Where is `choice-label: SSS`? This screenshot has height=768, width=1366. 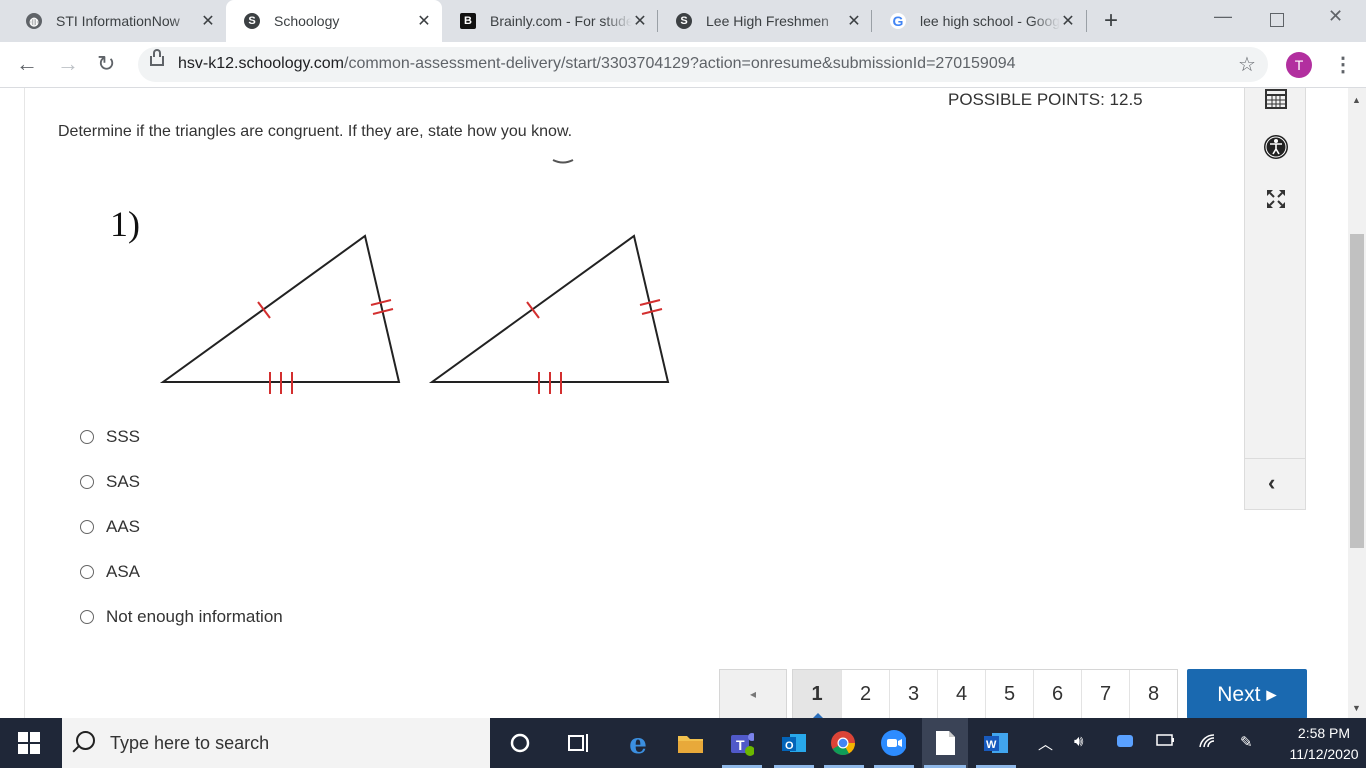
choice-label: SSS is located at coordinates (123, 436).